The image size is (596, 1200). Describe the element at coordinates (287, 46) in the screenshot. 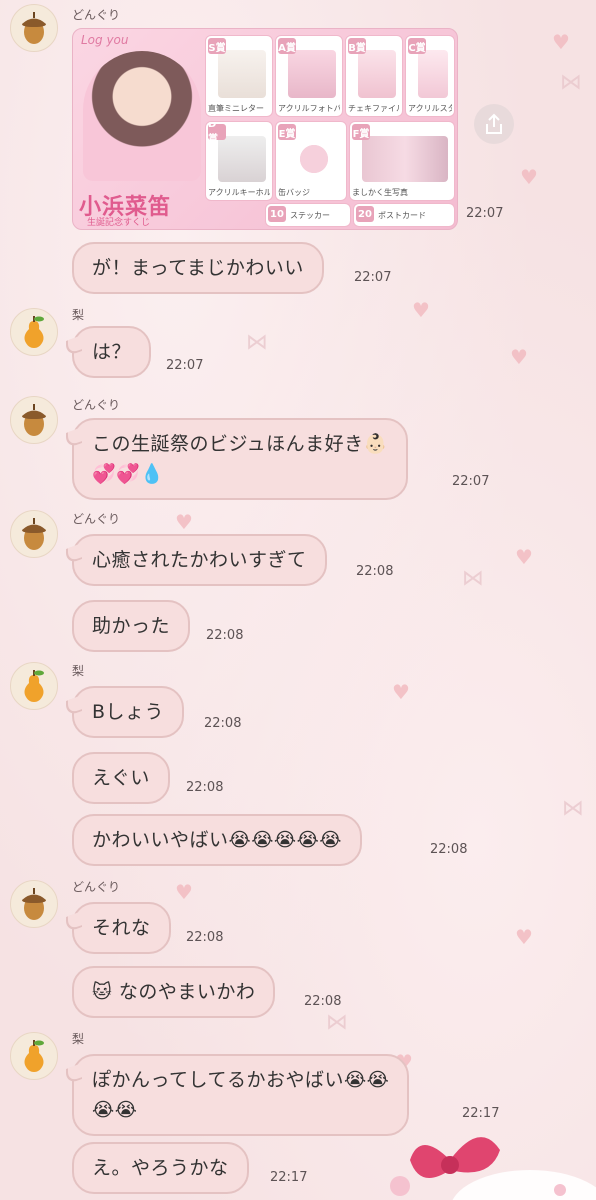

I see `prize-tag: A賞` at that location.